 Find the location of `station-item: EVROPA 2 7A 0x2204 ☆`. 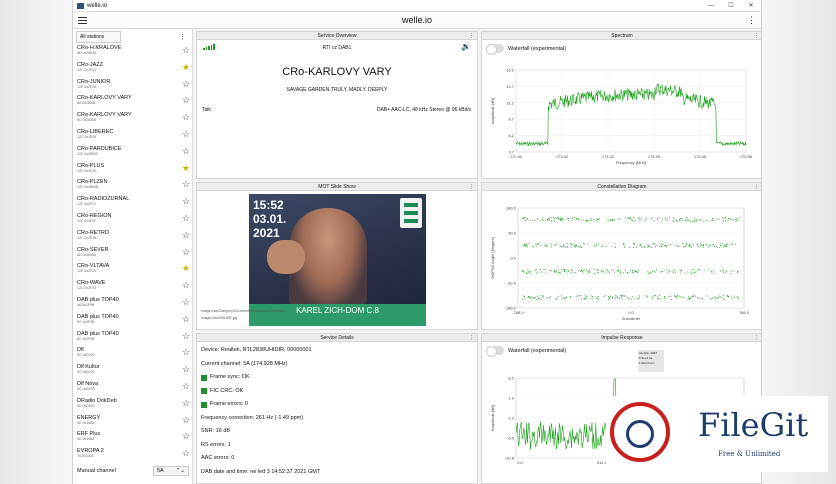

station-item: EVROPA 2 7A 0x2204 ☆ is located at coordinates (133, 453).